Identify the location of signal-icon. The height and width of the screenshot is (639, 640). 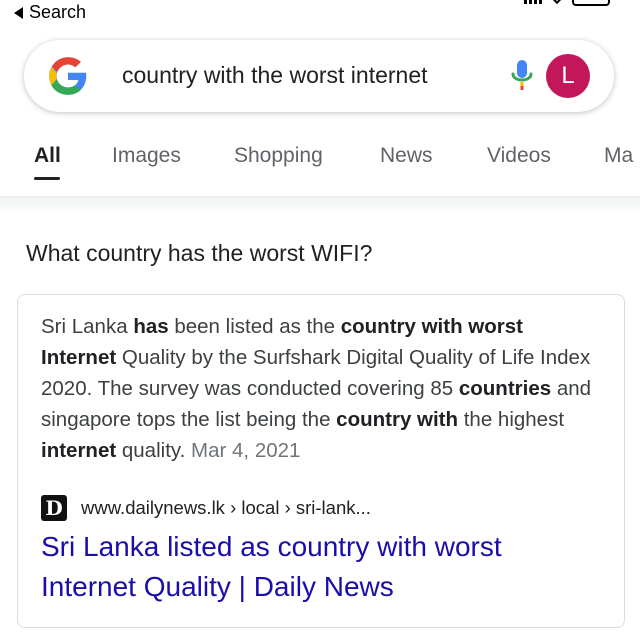
(533, 2).